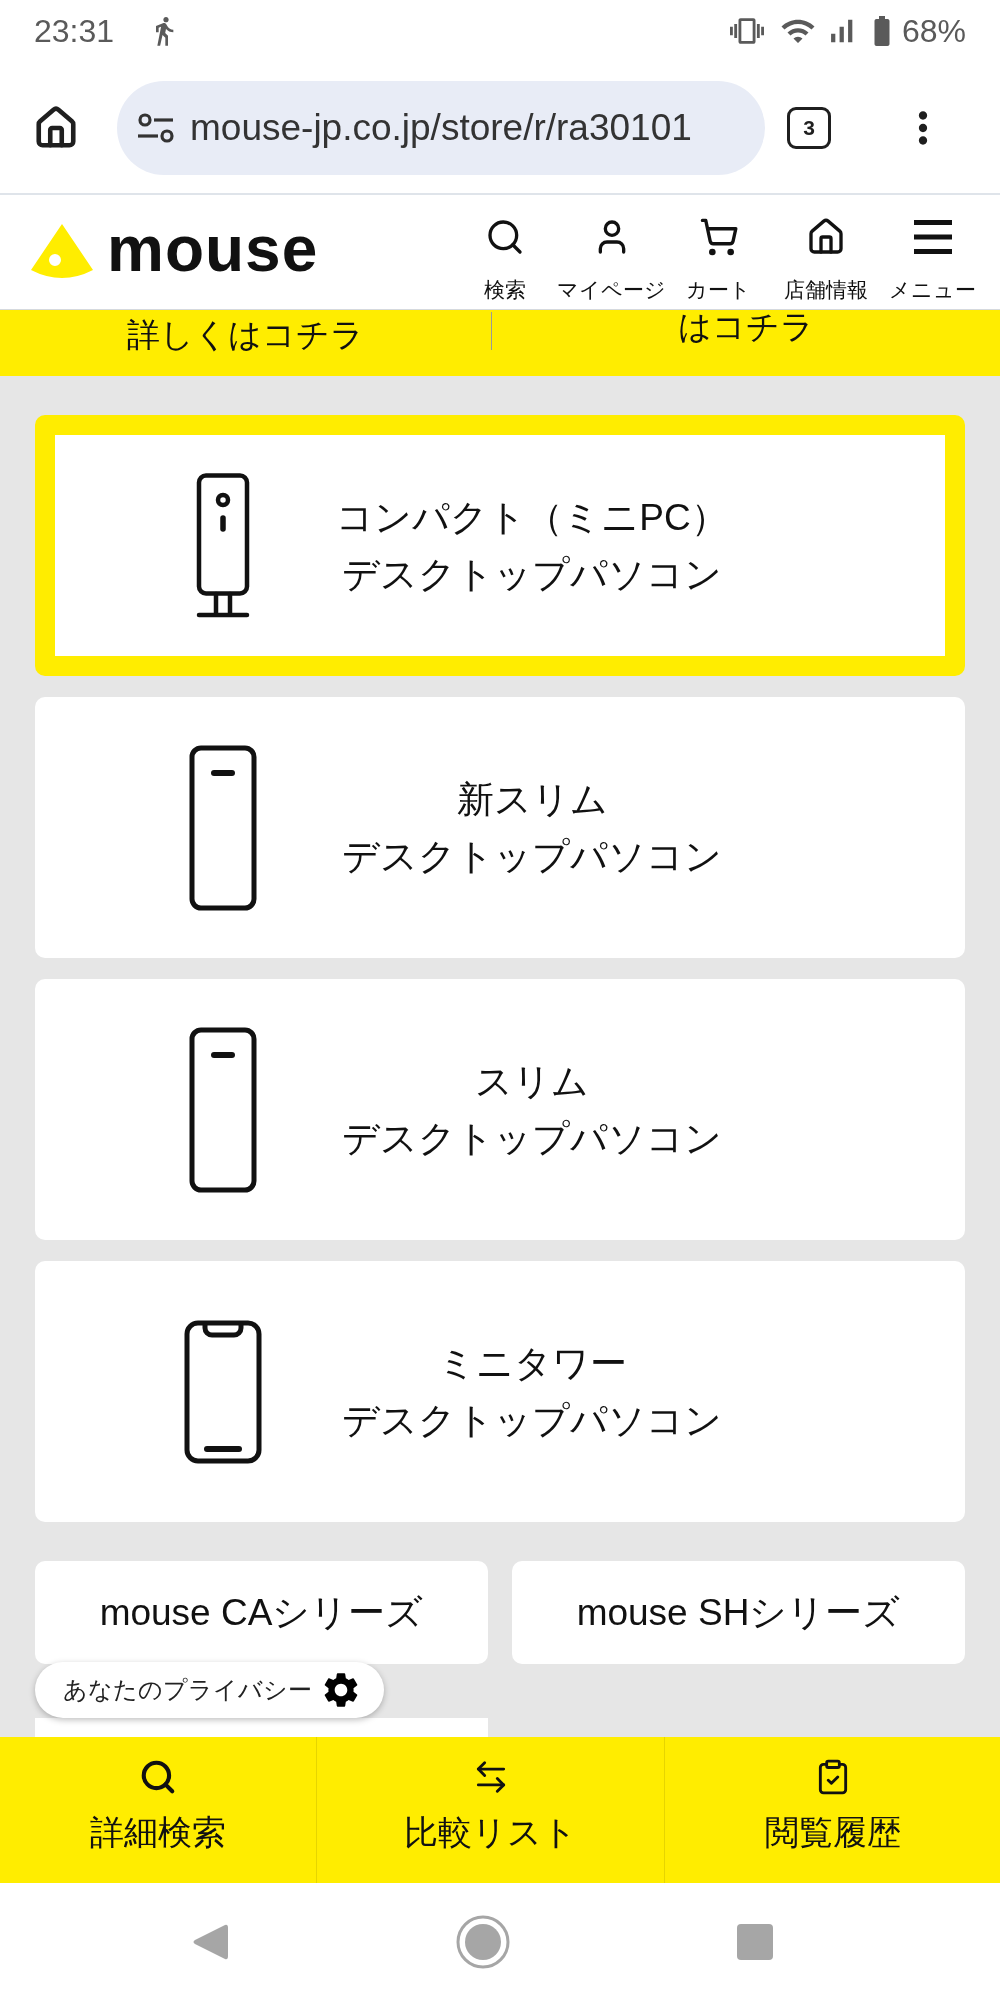 The height and width of the screenshot is (2000, 1000). I want to click on series-button: mouse CAシリーズ, so click(261, 1612).